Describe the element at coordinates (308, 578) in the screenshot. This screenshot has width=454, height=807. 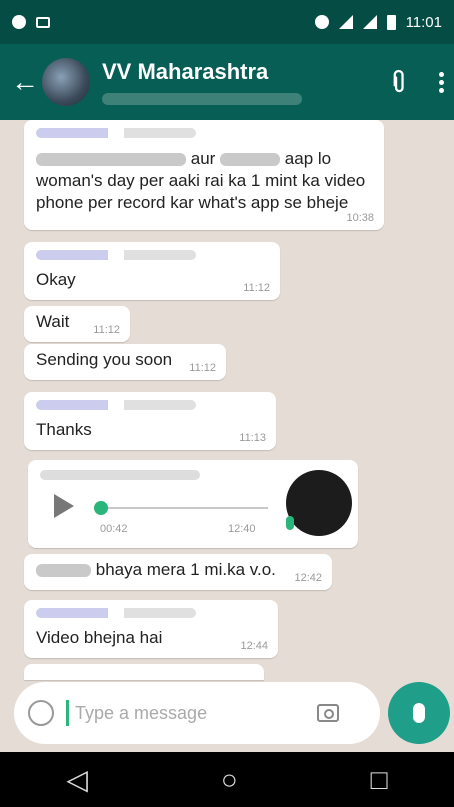
I see `message-time: 12:42` at that location.